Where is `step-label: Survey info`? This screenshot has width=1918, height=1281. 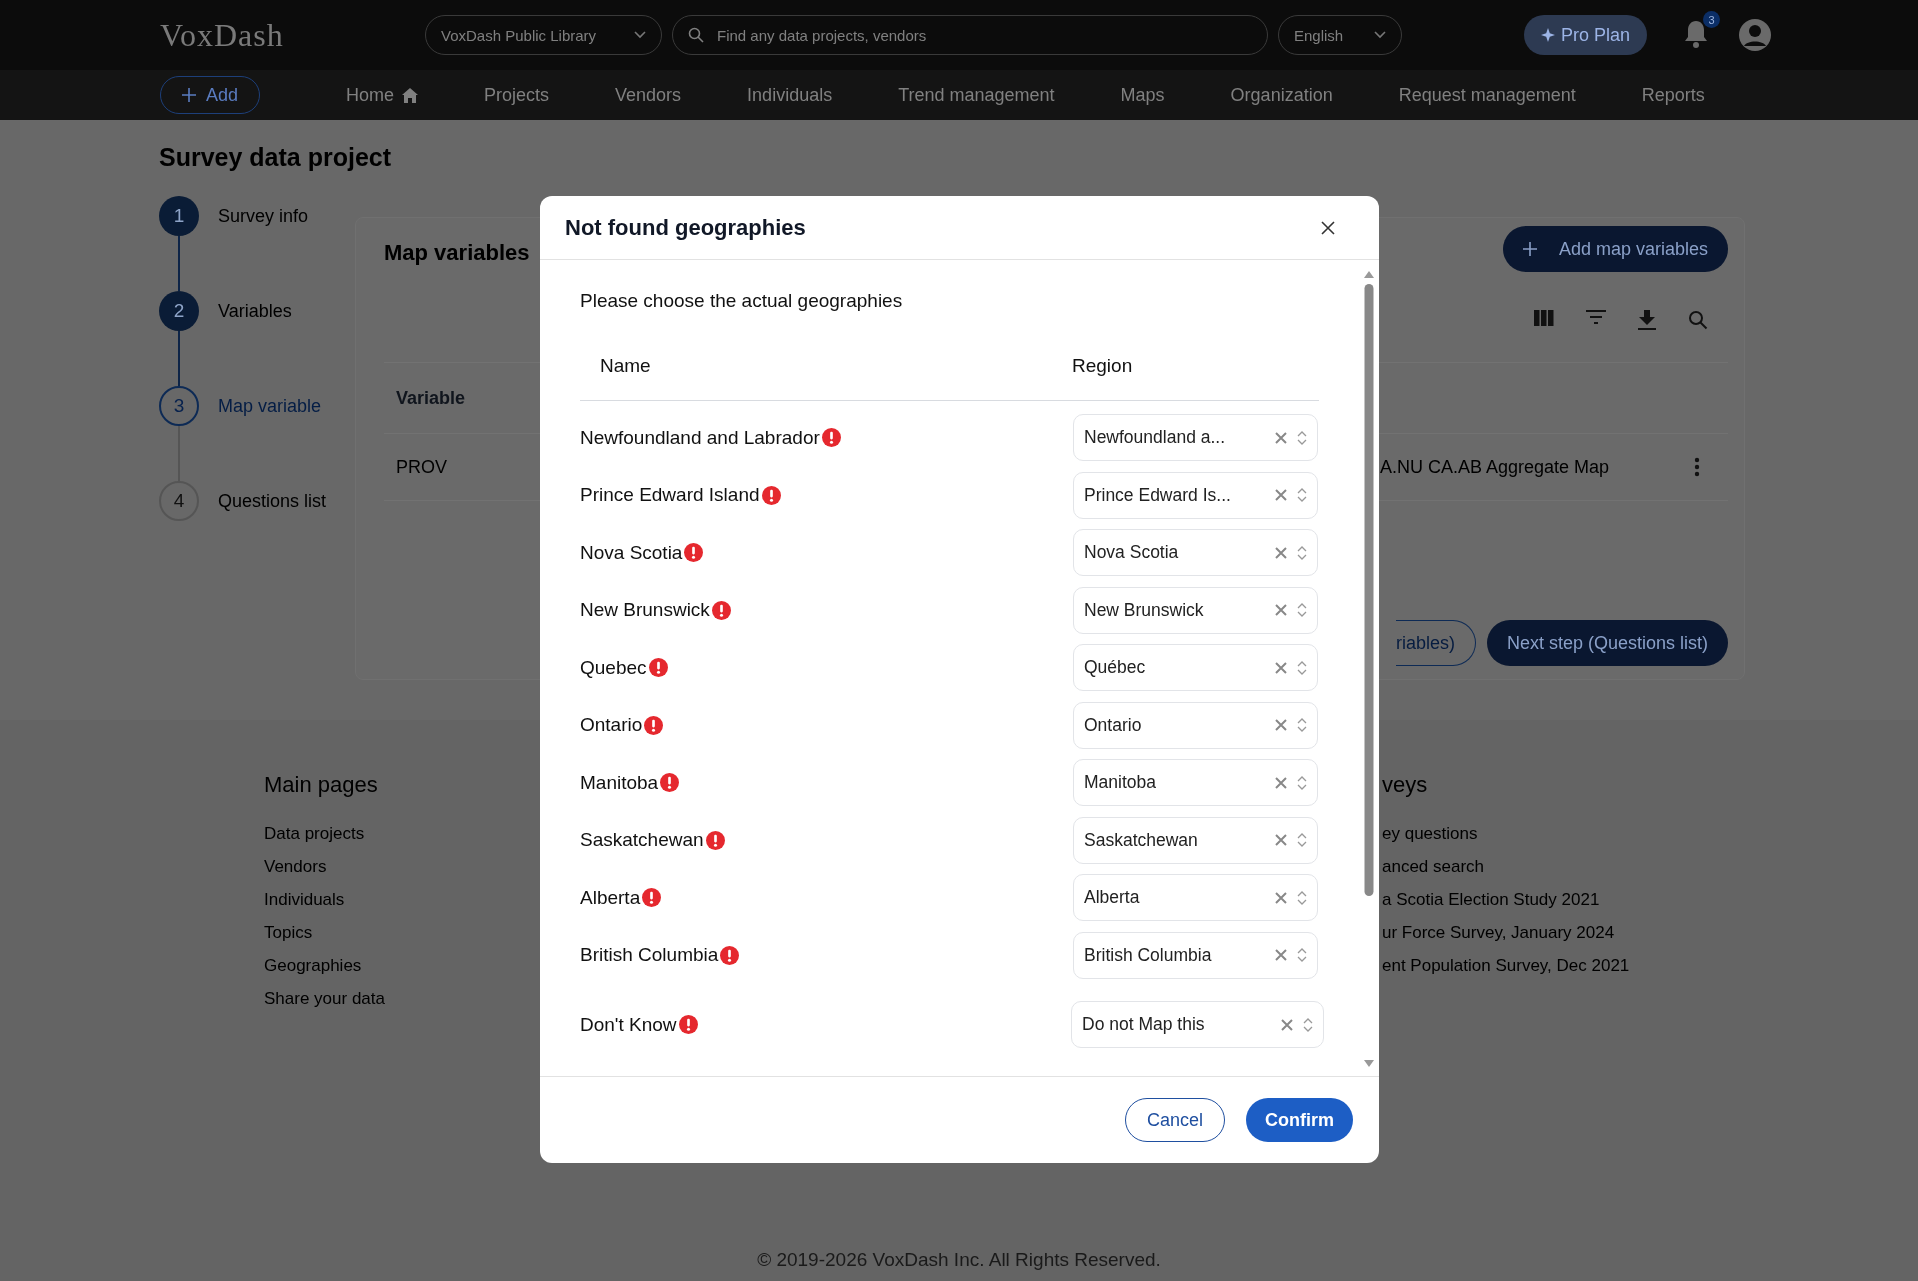 step-label: Survey info is located at coordinates (263, 243).